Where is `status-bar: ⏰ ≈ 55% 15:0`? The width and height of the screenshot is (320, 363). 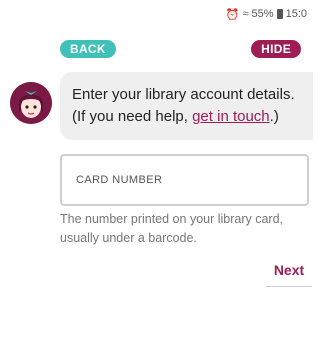
status-bar: ⏰ ≈ 55% 15:0 is located at coordinates (156, 14).